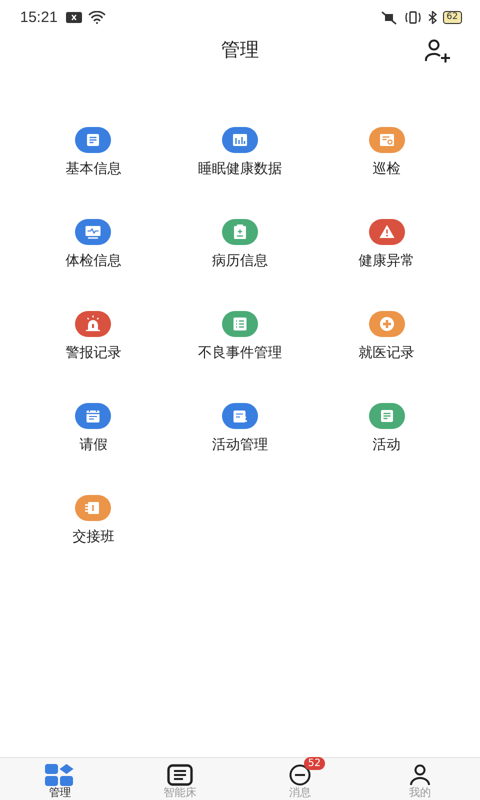  I want to click on vibrate-icon, so click(413, 17).